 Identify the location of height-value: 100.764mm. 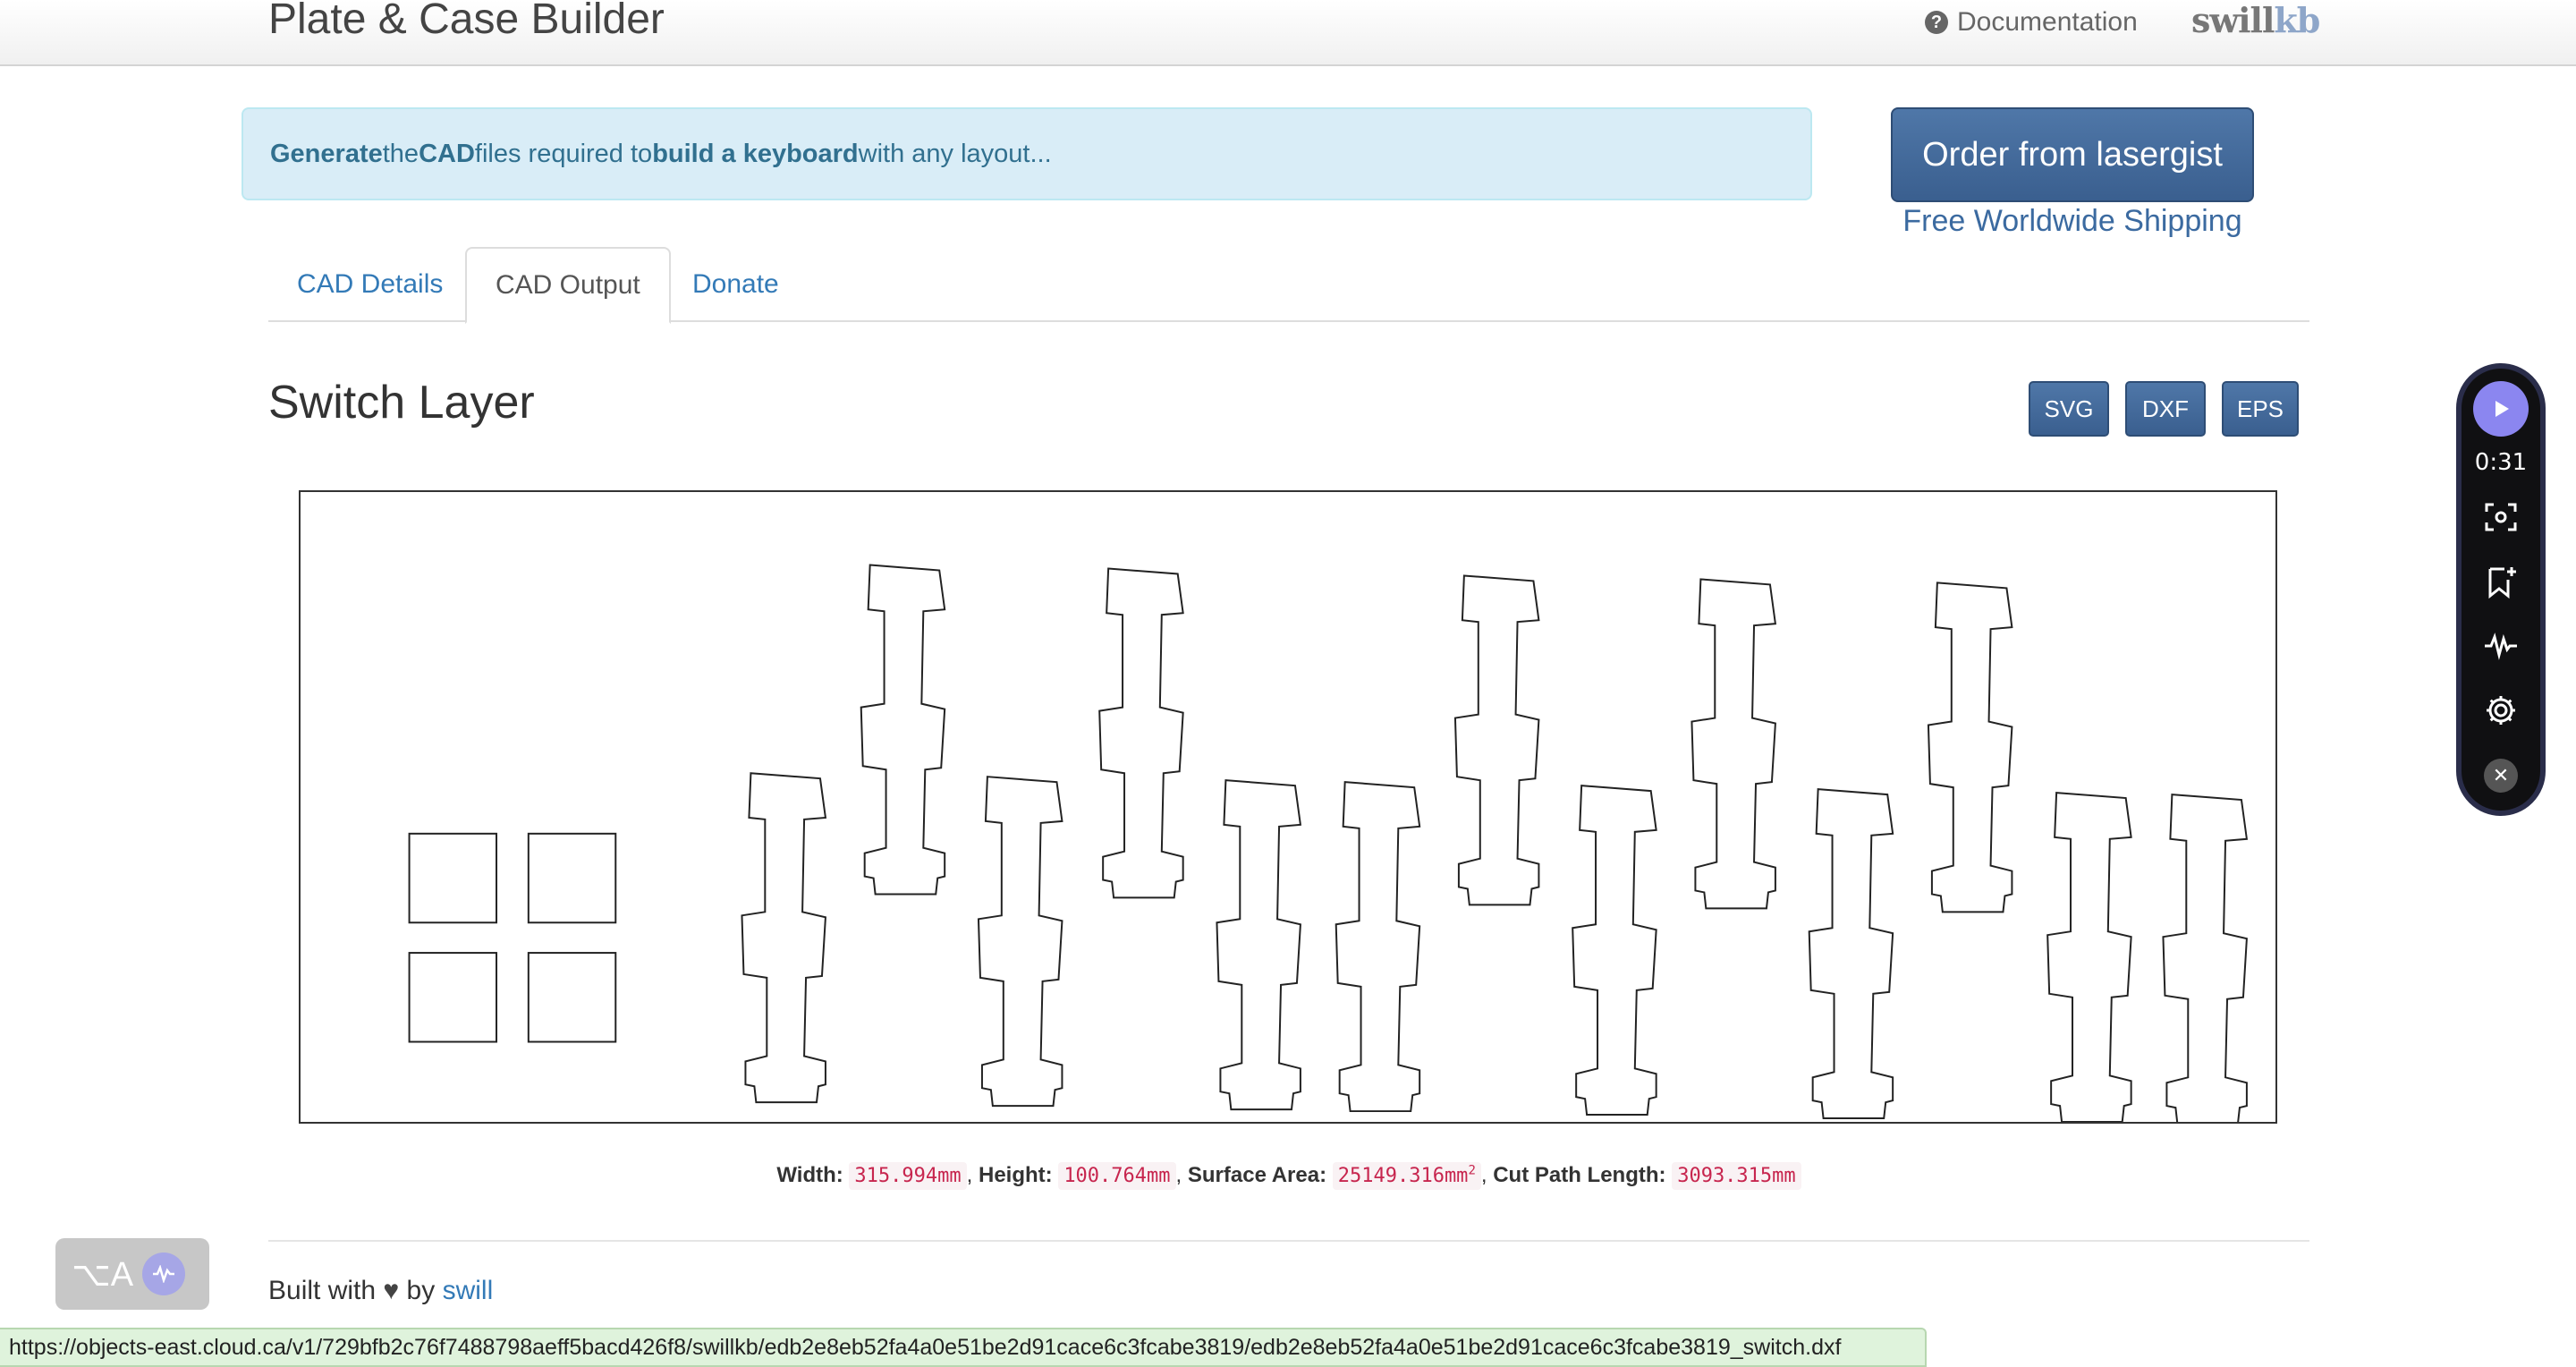
(1117, 1176).